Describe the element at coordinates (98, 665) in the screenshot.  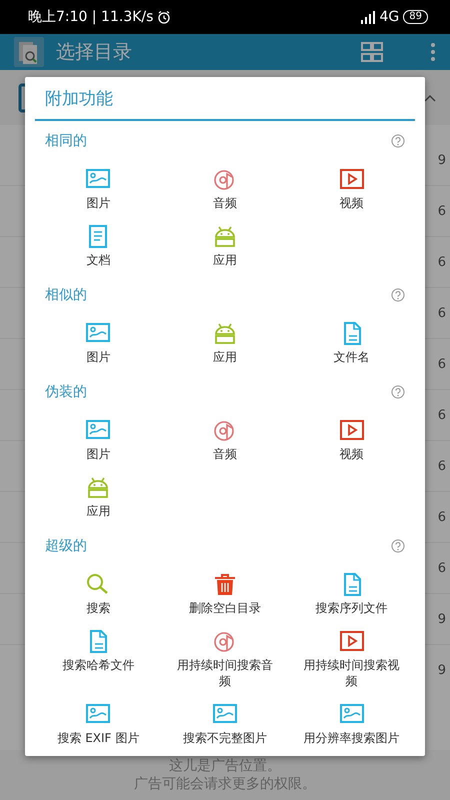
I see `option-label: 搜索哈希文件` at that location.